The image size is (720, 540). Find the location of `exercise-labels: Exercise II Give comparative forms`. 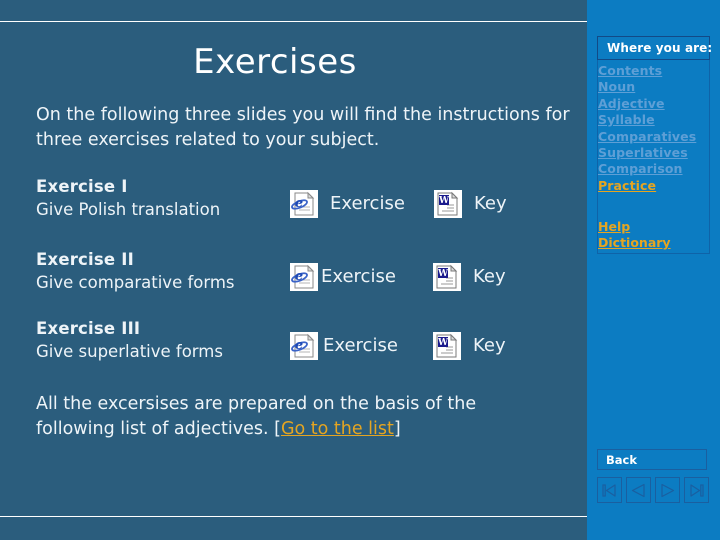

exercise-labels: Exercise II Give comparative forms is located at coordinates (161, 271).